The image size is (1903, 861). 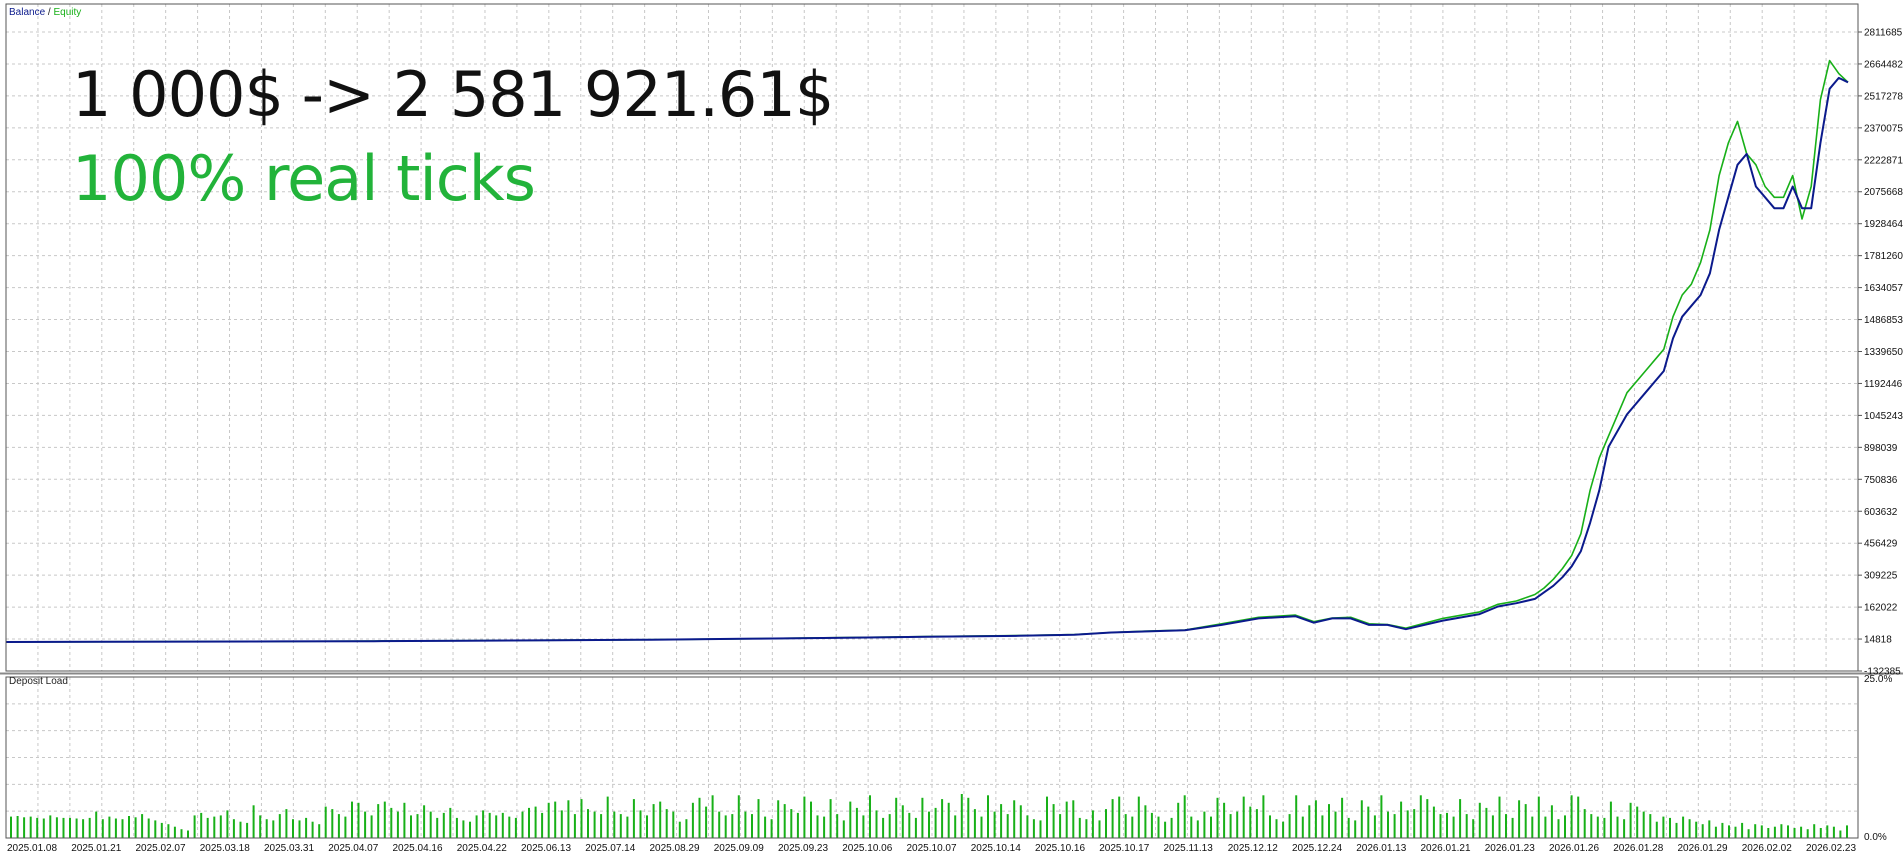 I want to click on y-tick-label: 750836, so click(x=1881, y=480).